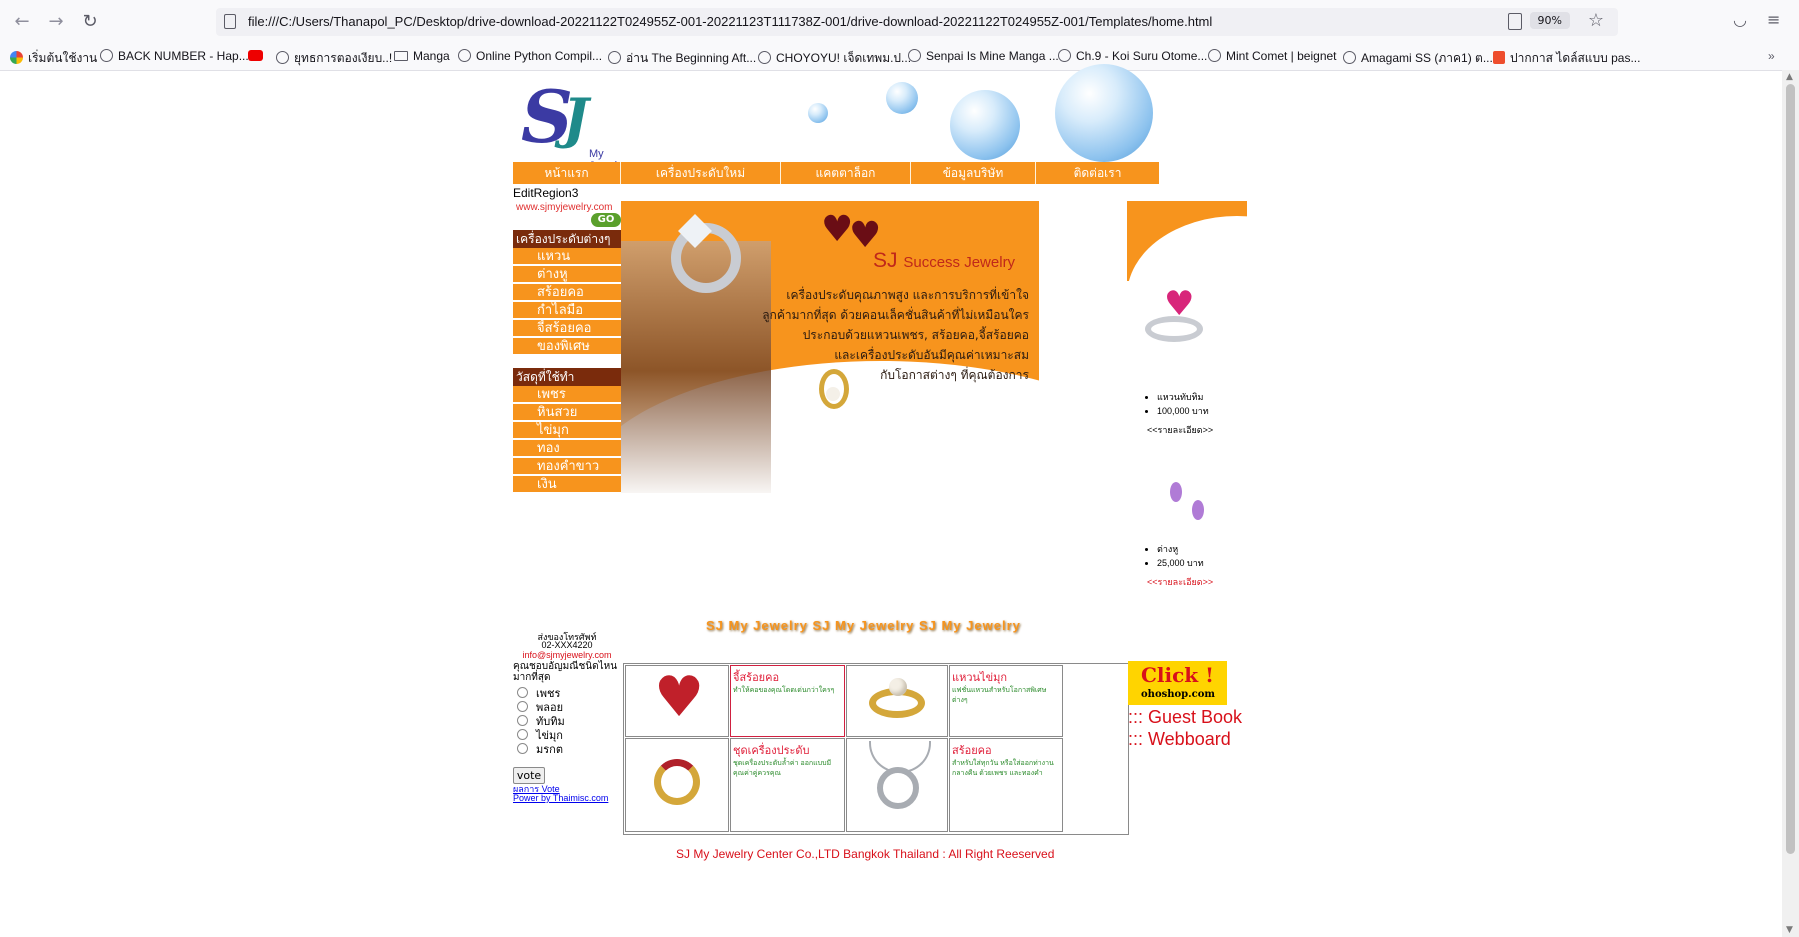 This screenshot has height=937, width=1799. I want to click on grid-title: สร้อยคอ, so click(972, 751).